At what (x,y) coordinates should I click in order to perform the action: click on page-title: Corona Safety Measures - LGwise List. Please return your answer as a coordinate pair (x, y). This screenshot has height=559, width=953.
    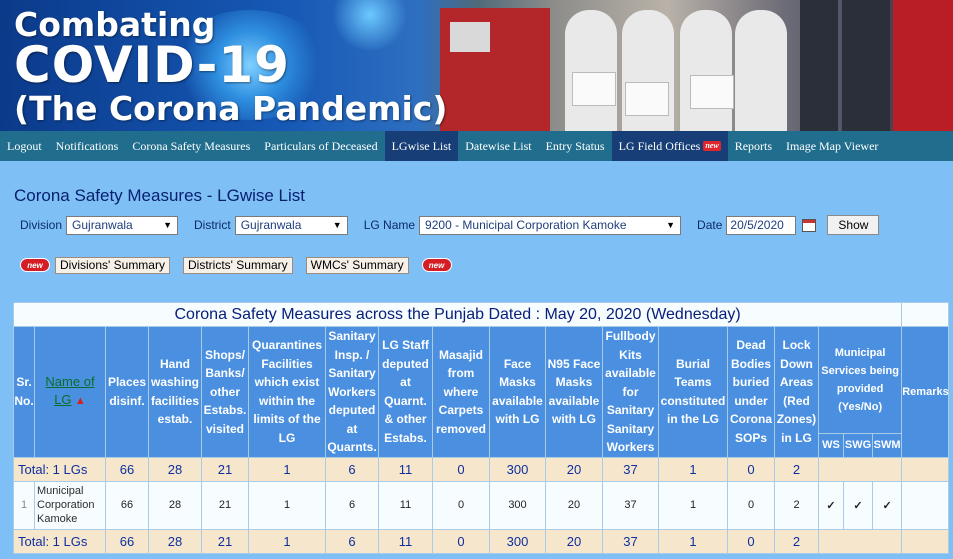
    Looking at the image, I should click on (160, 195).